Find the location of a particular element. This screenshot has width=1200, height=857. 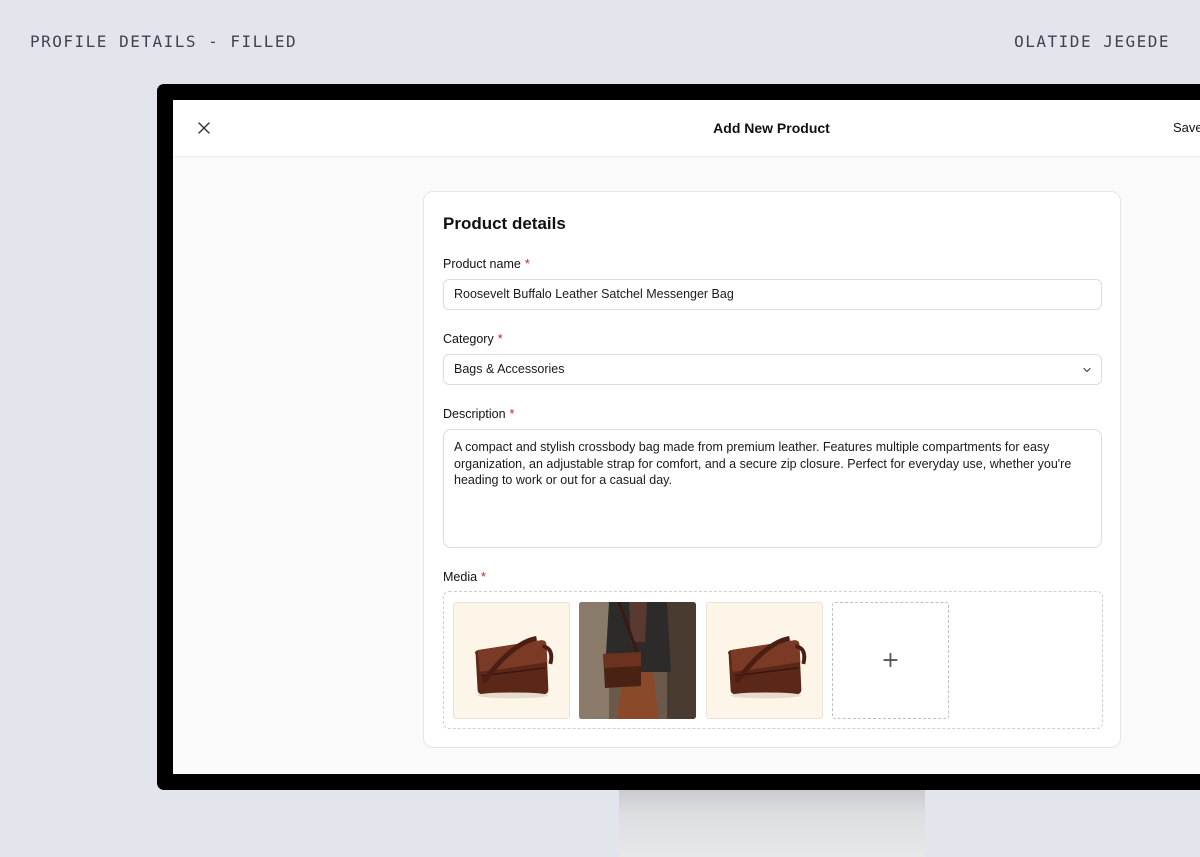

category-value: Bags & Accessories is located at coordinates (509, 369).